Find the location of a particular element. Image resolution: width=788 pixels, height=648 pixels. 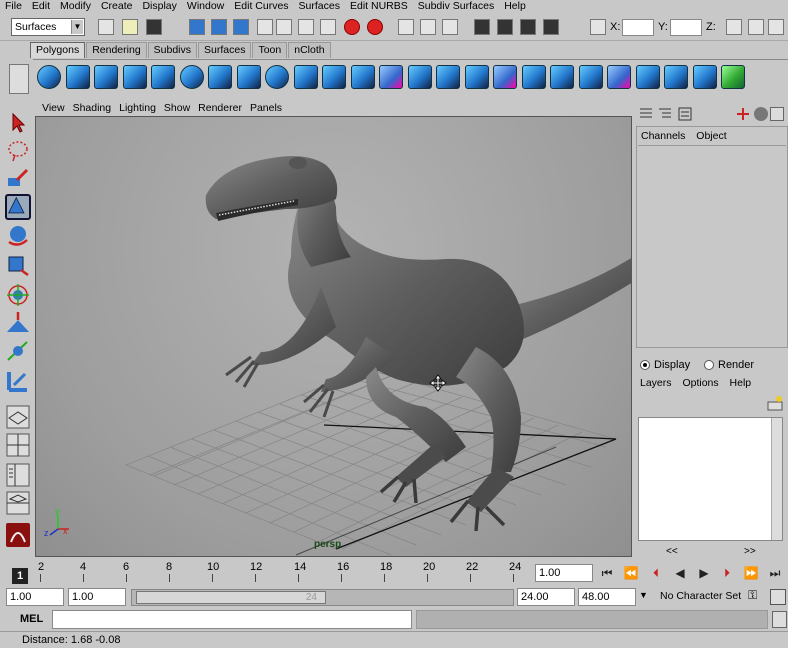

range-slider-thumb: 24 is located at coordinates (231, 597).